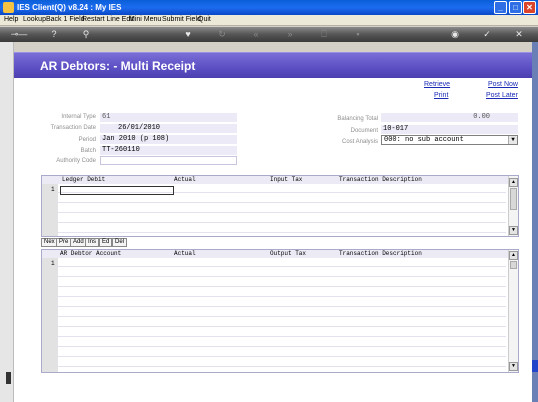  What do you see at coordinates (269, 7) in the screenshot?
I see `title-bar: IES Client(Q) v8.24 : My IES _ □ ✕` at bounding box center [269, 7].